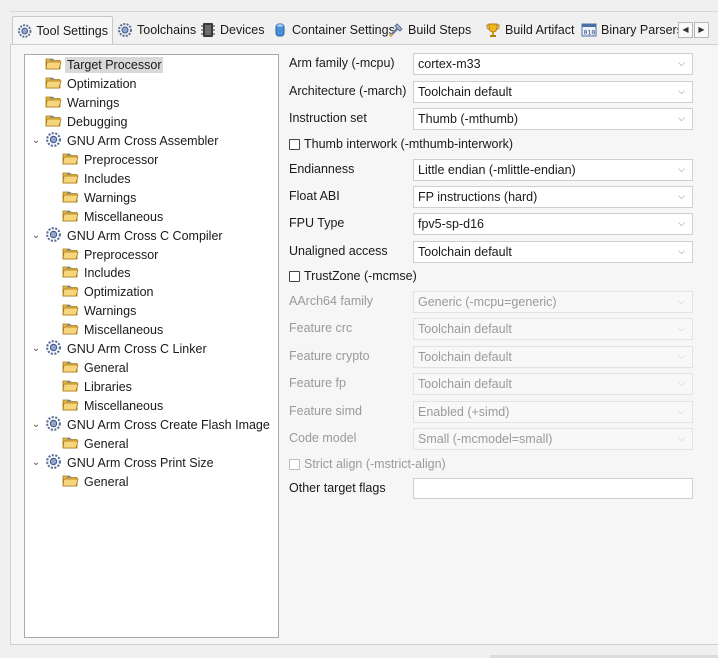  I want to click on feature-crc-value: Toolchain default, so click(465, 329).